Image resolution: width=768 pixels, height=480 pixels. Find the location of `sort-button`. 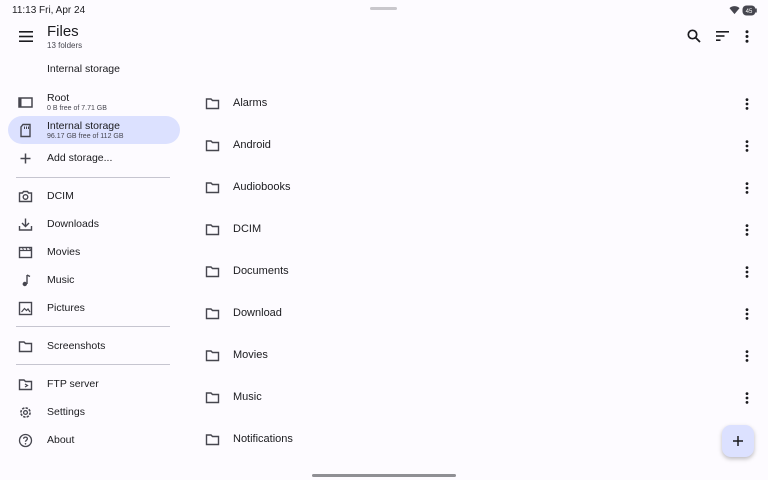

sort-button is located at coordinates (722, 36).